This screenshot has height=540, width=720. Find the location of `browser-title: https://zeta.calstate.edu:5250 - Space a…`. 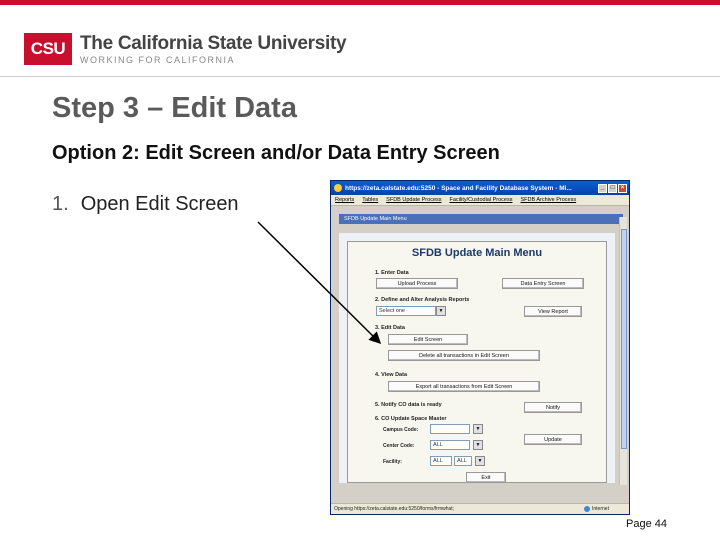

browser-title: https://zeta.calstate.edu:5250 - Space a… is located at coordinates (458, 188).